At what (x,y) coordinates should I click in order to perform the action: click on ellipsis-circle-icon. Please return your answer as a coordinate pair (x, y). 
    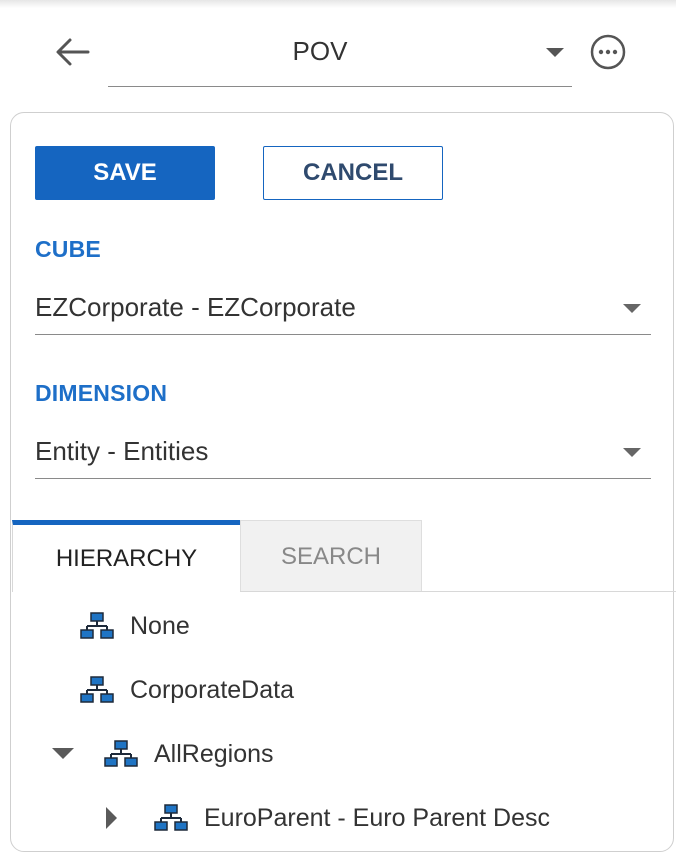
    Looking at the image, I should click on (608, 52).